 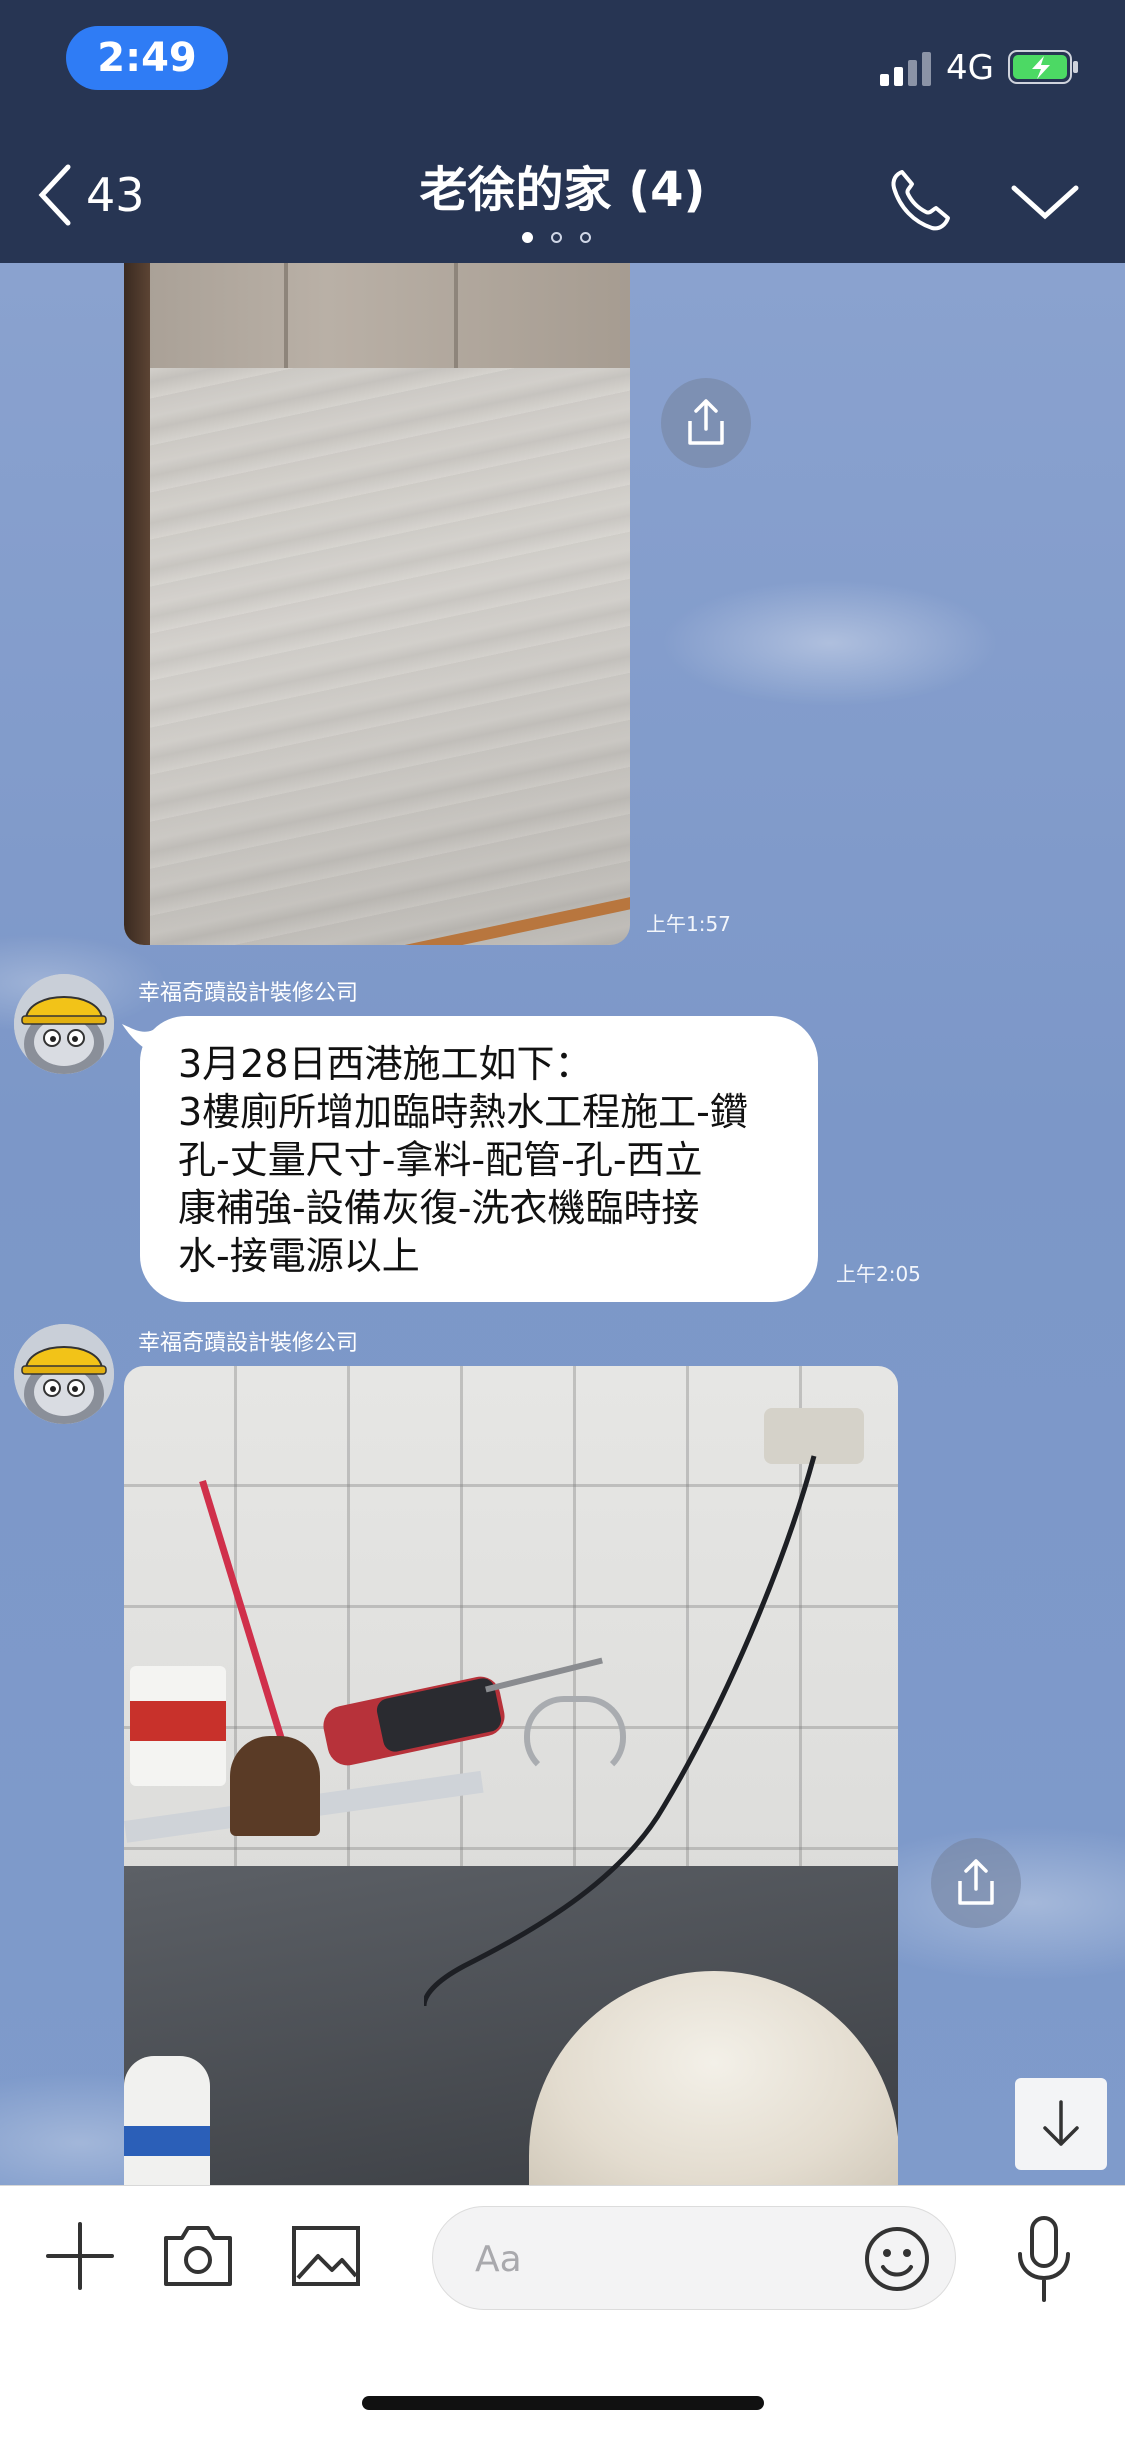 What do you see at coordinates (275, 1786) in the screenshot?
I see `photo-broom-head` at bounding box center [275, 1786].